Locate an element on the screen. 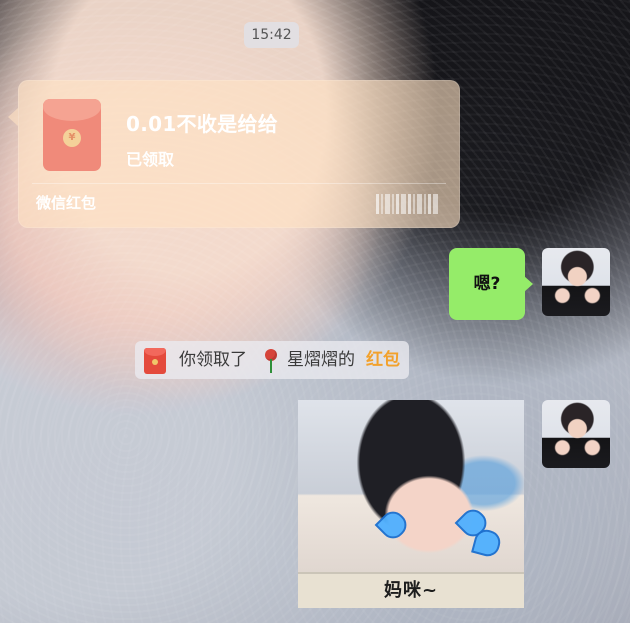 The width and height of the screenshot is (630, 623). sticker-message: 妈咪~ is located at coordinates (411, 504).